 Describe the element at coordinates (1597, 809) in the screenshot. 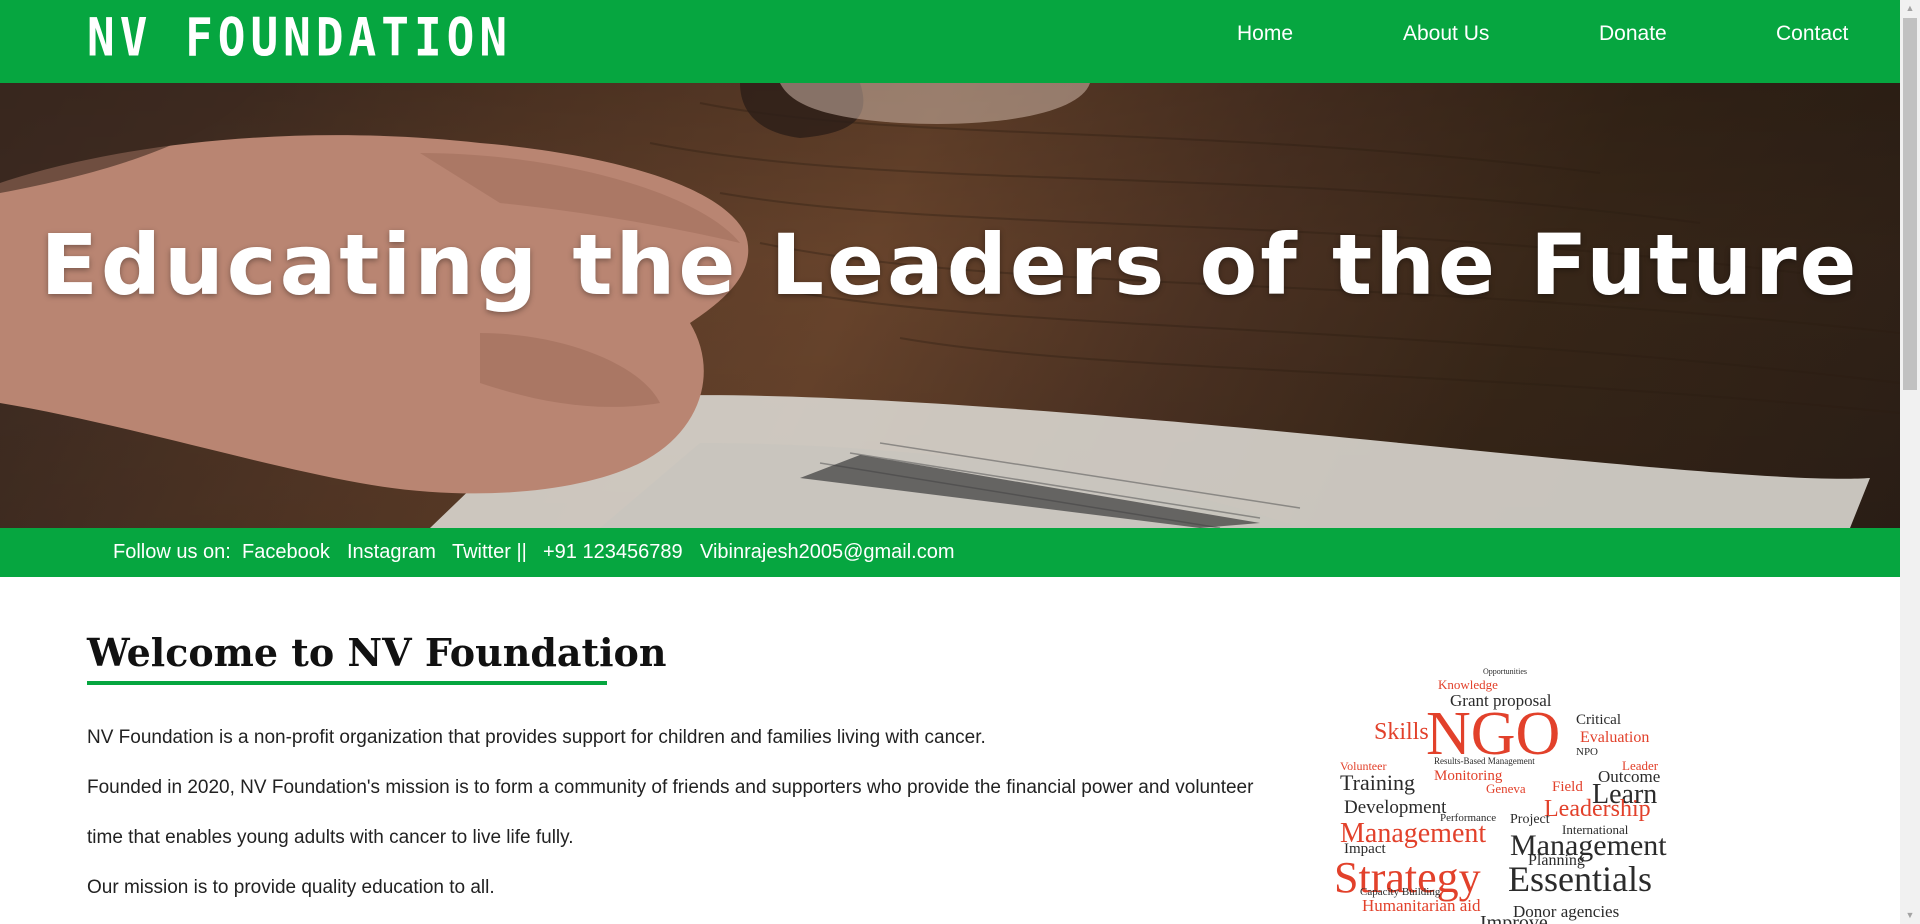

I see `cloud-word: Leadership` at that location.